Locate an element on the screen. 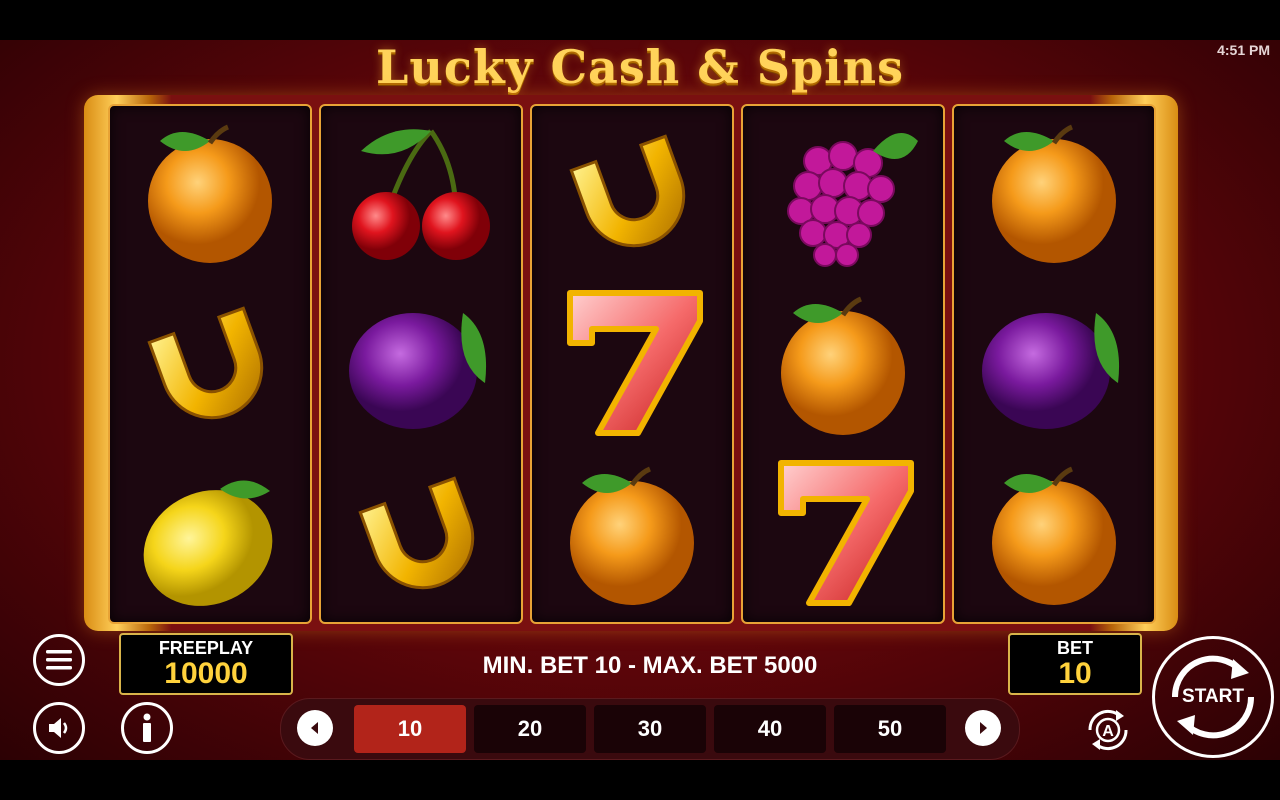  bet-option-30: 30 is located at coordinates (650, 729).